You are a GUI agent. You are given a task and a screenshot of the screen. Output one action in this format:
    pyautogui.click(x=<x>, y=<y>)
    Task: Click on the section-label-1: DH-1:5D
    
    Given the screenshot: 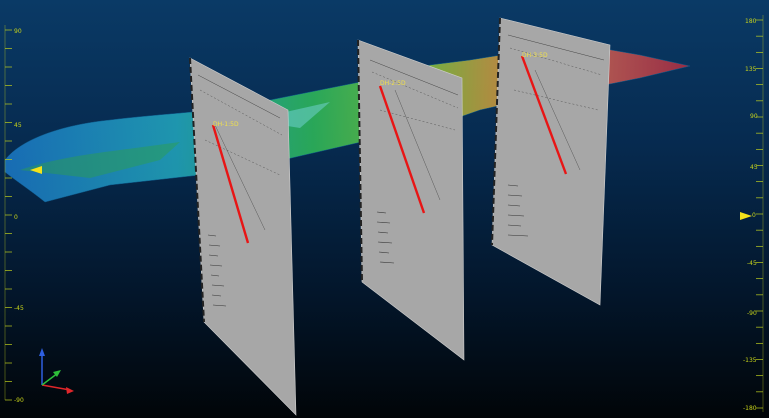 What is the action you would take?
    pyautogui.click(x=226, y=124)
    